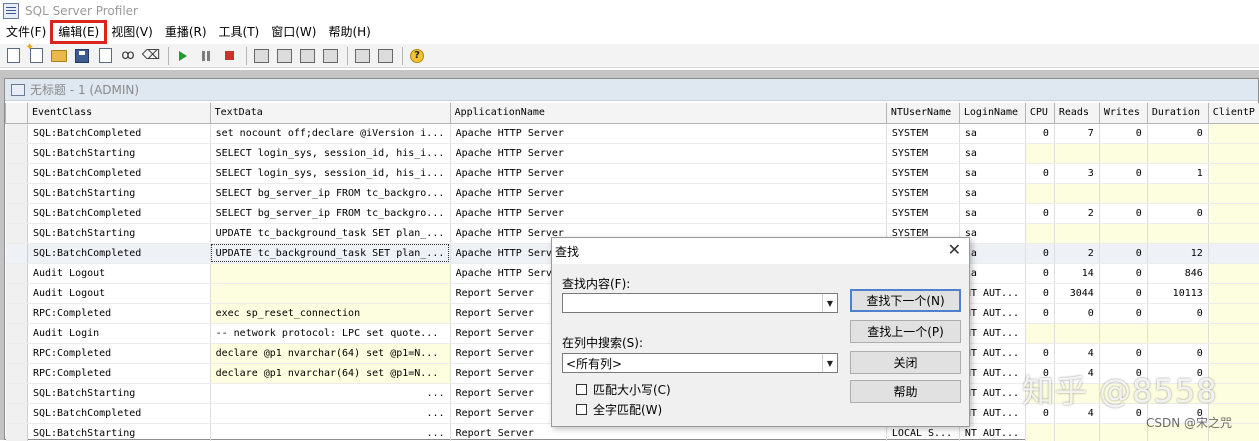 The height and width of the screenshot is (441, 1259). Describe the element at coordinates (1123, 113) in the screenshot. I see `column-header: Writes` at that location.